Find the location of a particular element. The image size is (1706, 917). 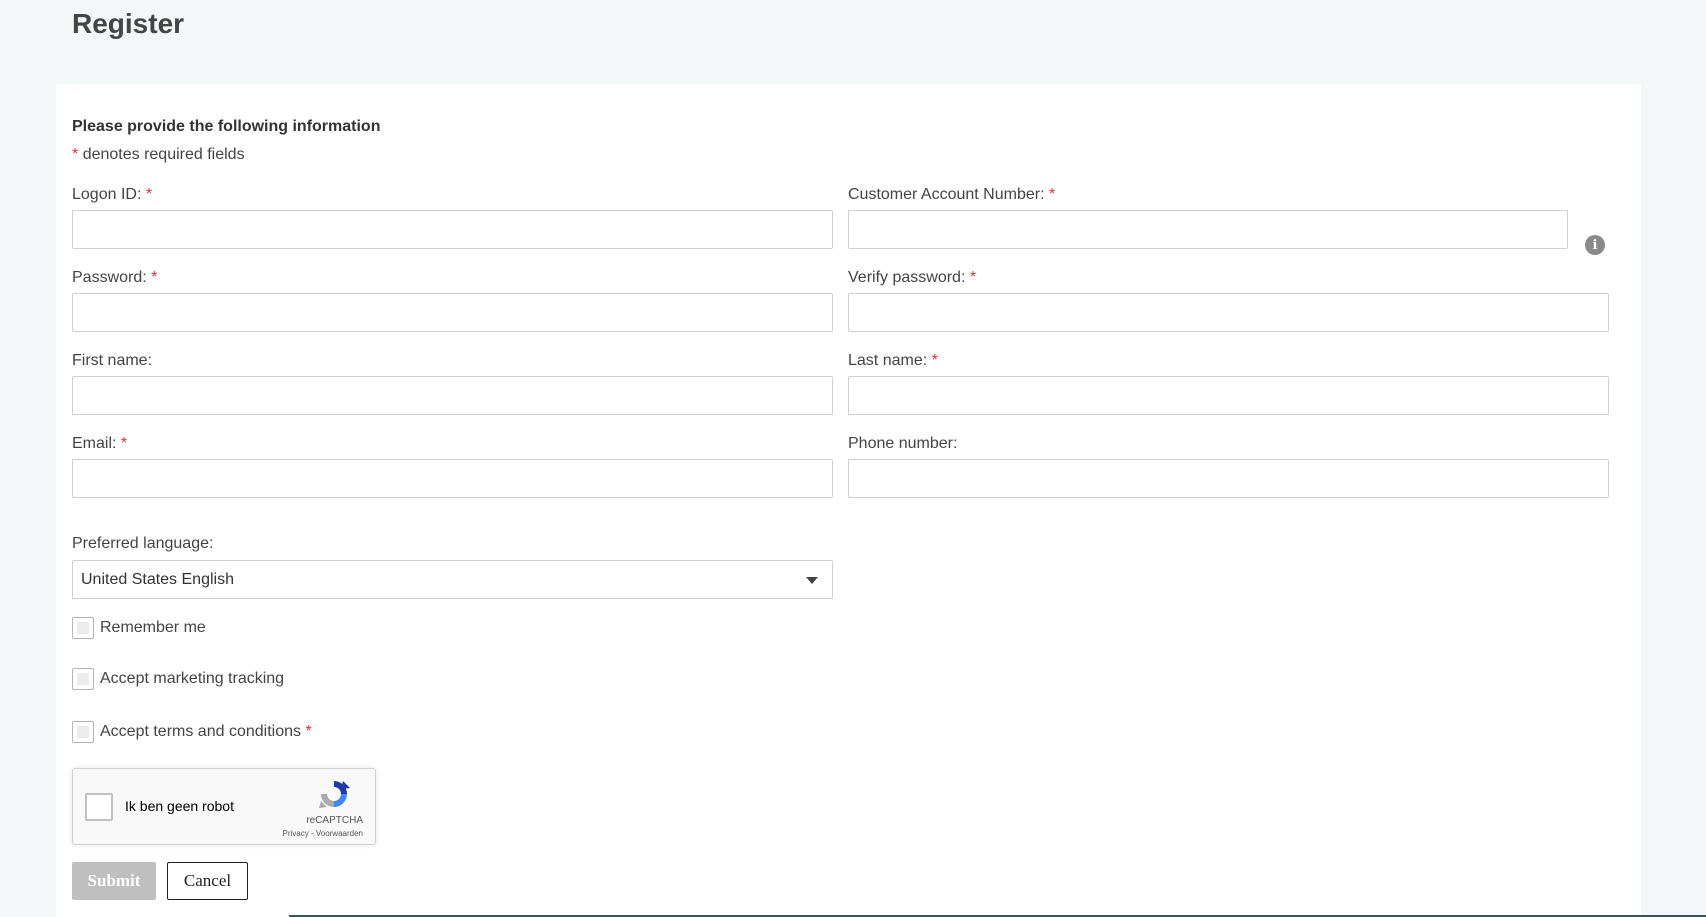

terms-row: Accept terms and conditions * is located at coordinates (192, 732).